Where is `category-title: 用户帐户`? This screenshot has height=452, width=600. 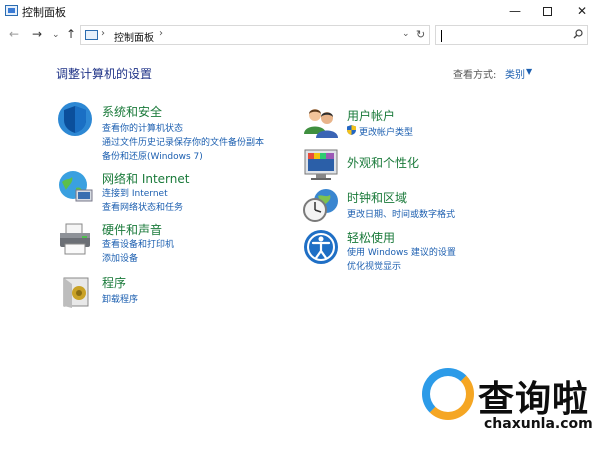
category-title: 用户帐户 is located at coordinates (371, 115).